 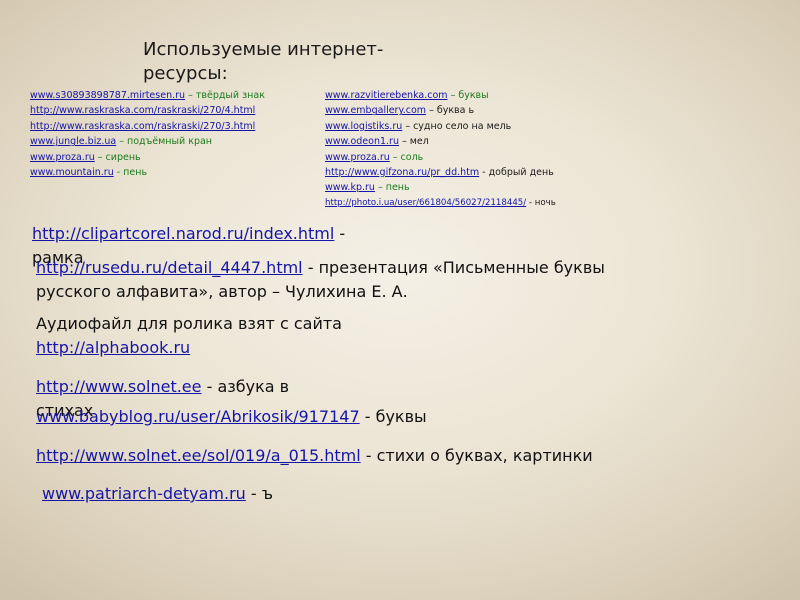 I want to click on source-note: – пень, so click(x=392, y=188).